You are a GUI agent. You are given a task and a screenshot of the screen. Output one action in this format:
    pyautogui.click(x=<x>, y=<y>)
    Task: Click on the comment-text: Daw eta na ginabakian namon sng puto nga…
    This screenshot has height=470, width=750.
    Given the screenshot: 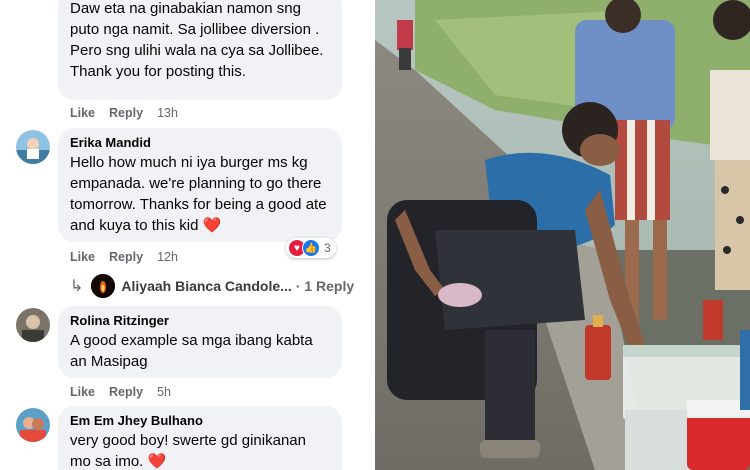 What is the action you would take?
    pyautogui.click(x=197, y=40)
    